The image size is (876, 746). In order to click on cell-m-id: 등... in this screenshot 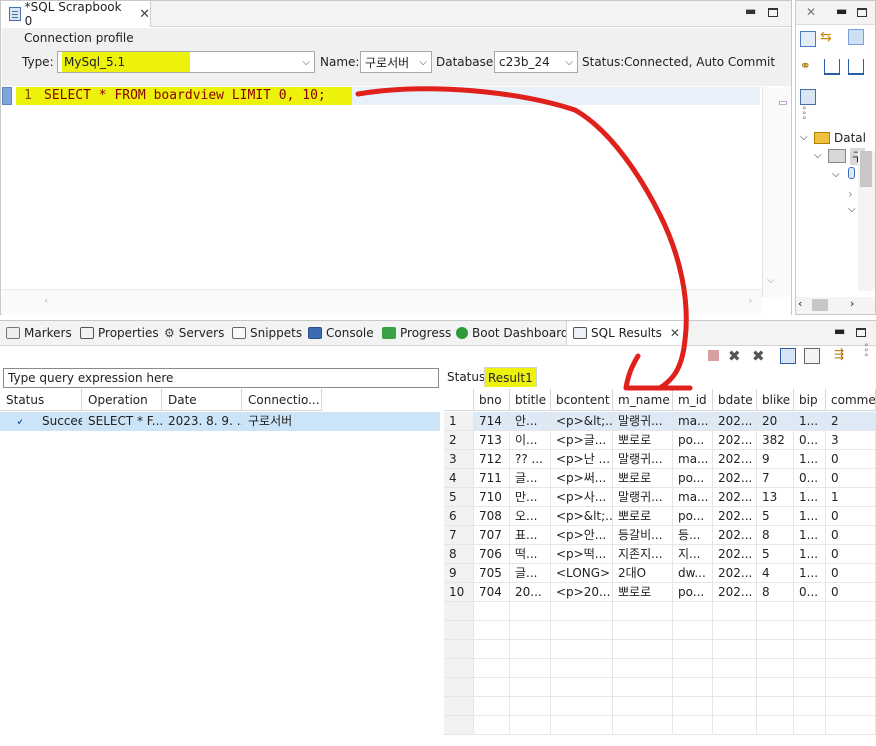, I will do `click(693, 535)`.